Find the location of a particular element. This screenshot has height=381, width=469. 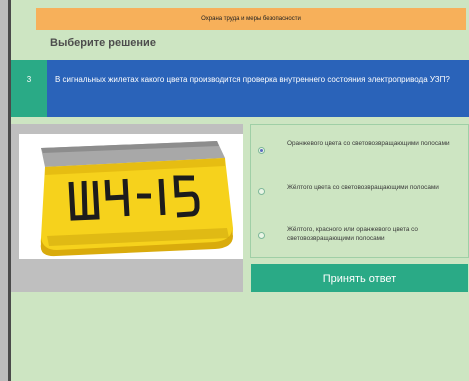

course-title: Охрана труда и меры безопасности is located at coordinates (251, 19).